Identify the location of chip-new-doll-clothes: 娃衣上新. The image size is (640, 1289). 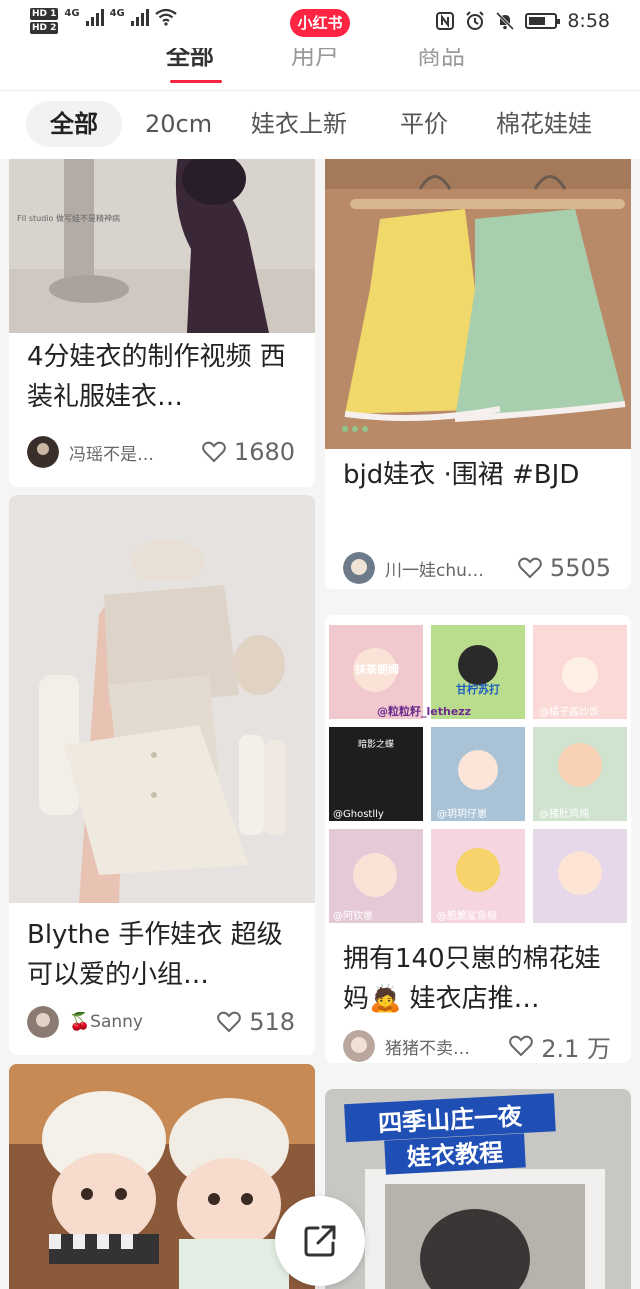
(299, 124).